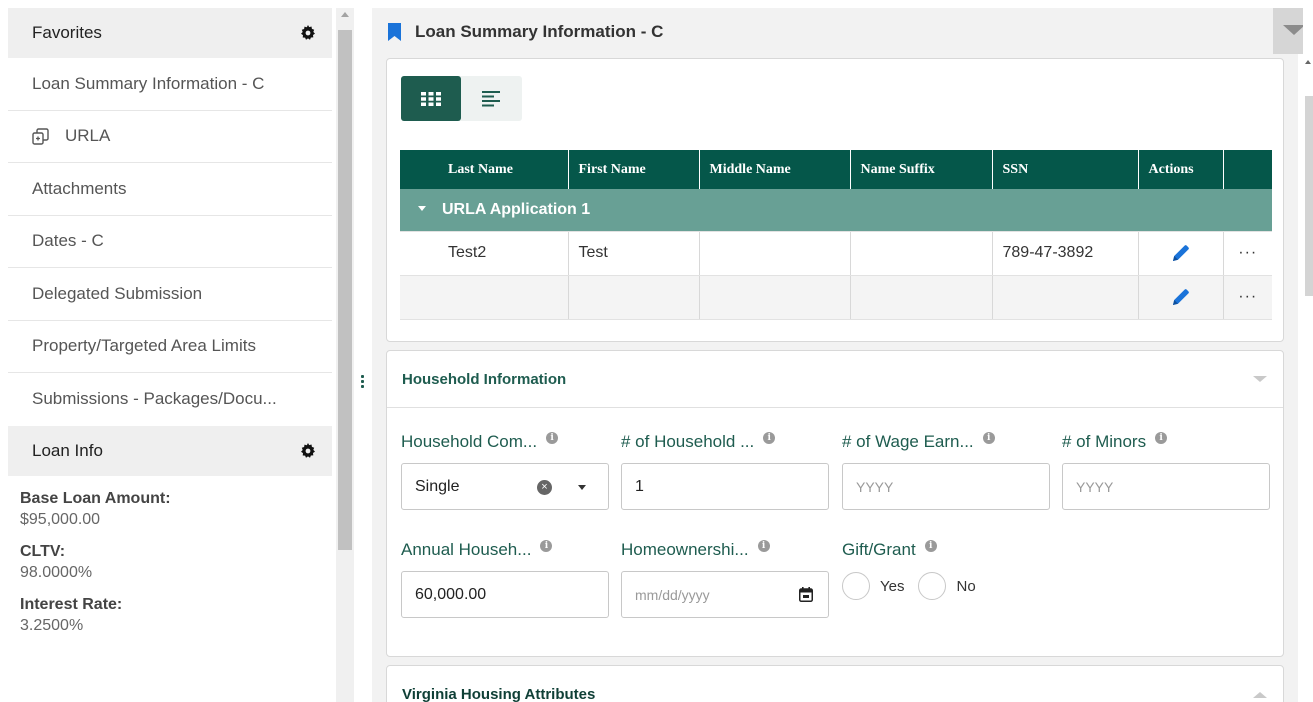 This screenshot has width=1313, height=702. What do you see at coordinates (775, 297) in the screenshot?
I see `cell-middle-name` at bounding box center [775, 297].